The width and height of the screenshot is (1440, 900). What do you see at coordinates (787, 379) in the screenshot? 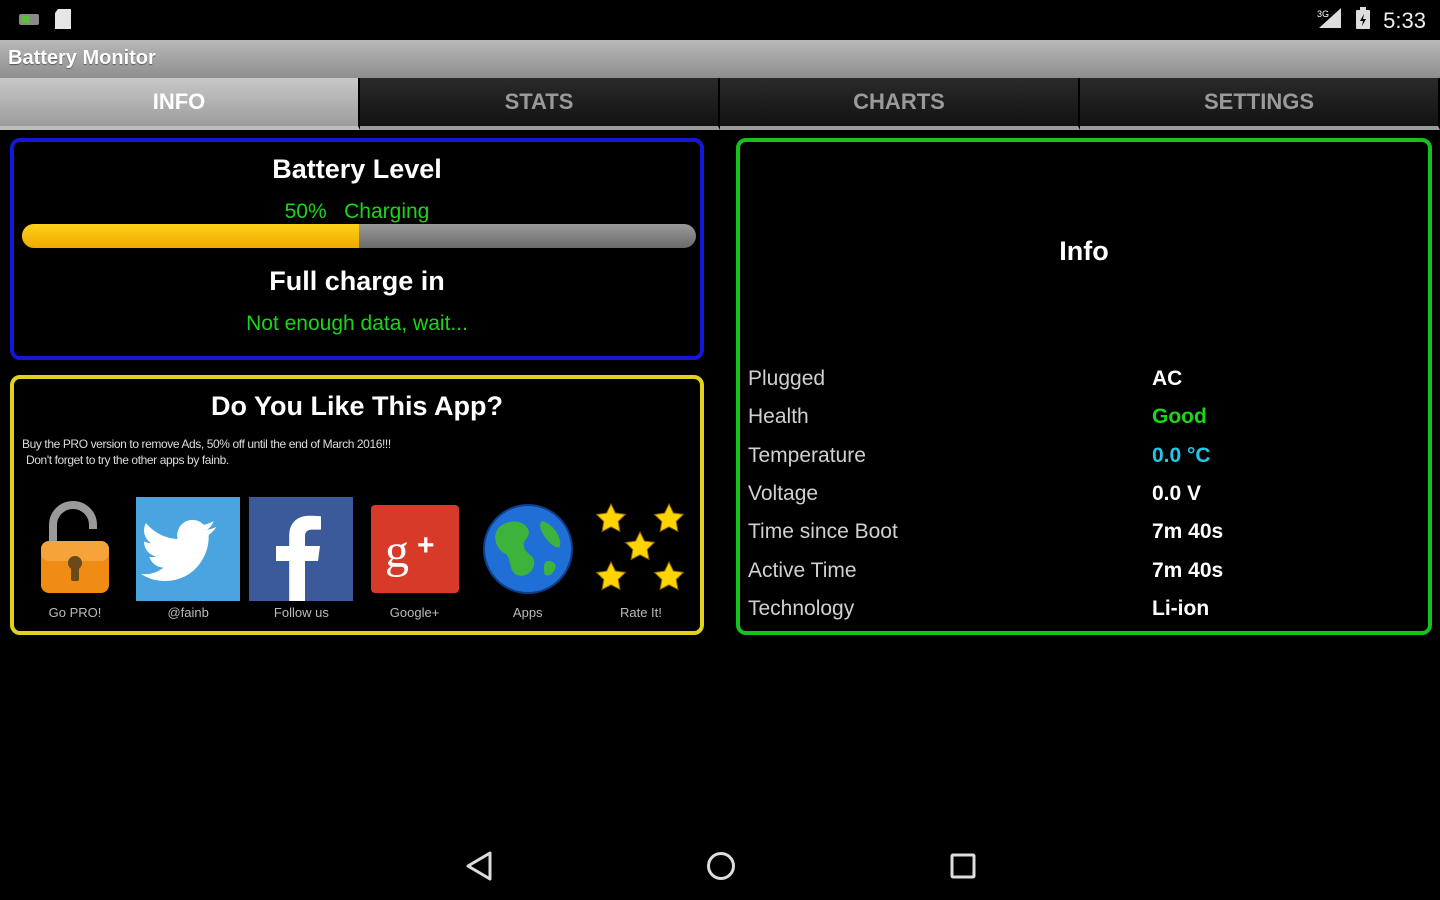
I see `plugged-label: Plugged` at bounding box center [787, 379].